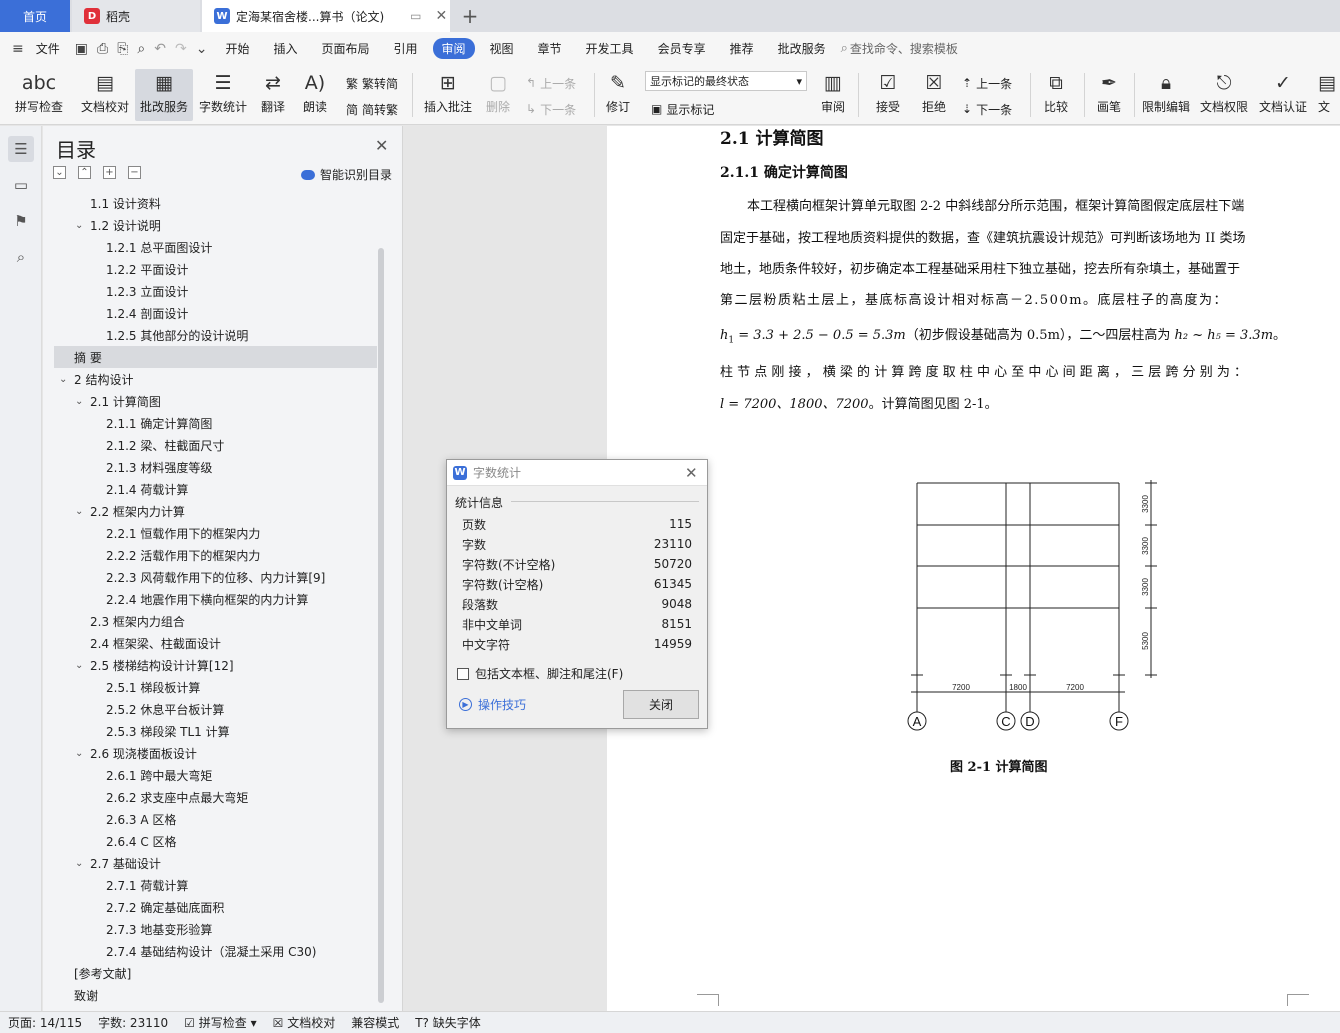 This screenshot has width=1340, height=1033. I want to click on toc-item: 2.5.2 休息平台板计算, so click(165, 709).